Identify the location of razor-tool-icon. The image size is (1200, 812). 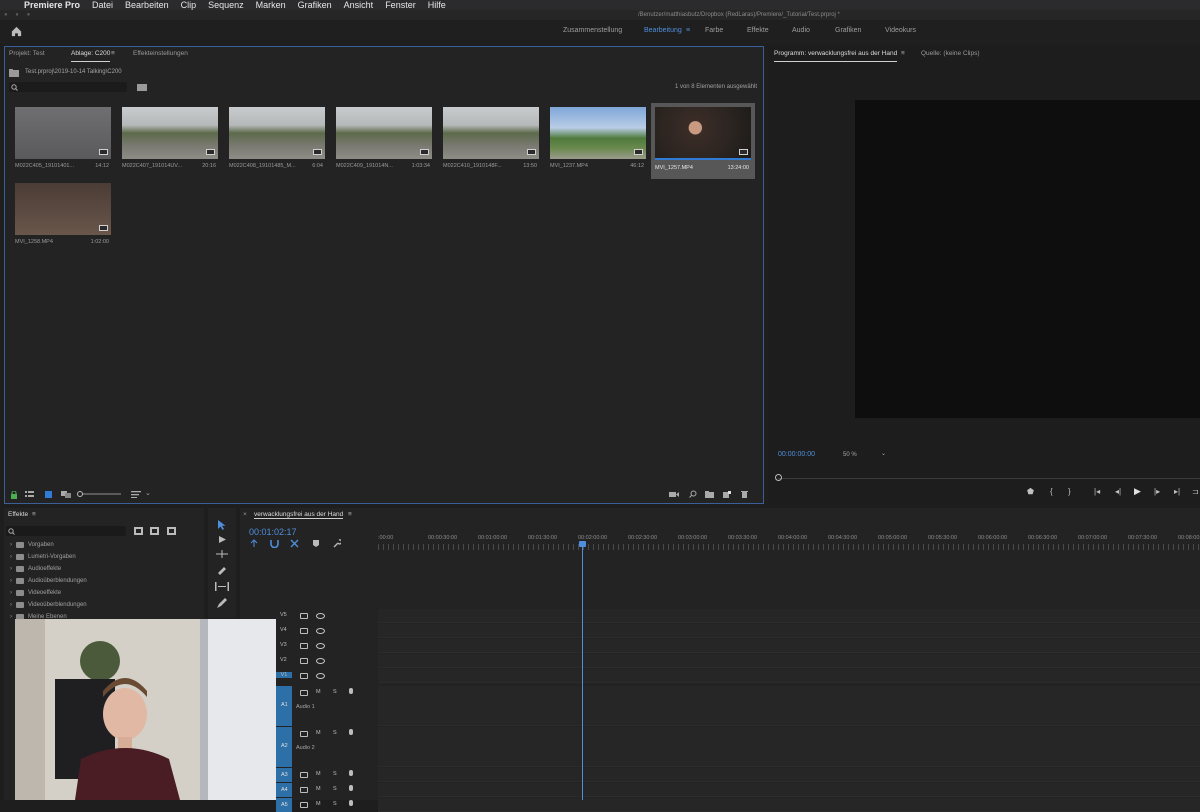
(222, 571).